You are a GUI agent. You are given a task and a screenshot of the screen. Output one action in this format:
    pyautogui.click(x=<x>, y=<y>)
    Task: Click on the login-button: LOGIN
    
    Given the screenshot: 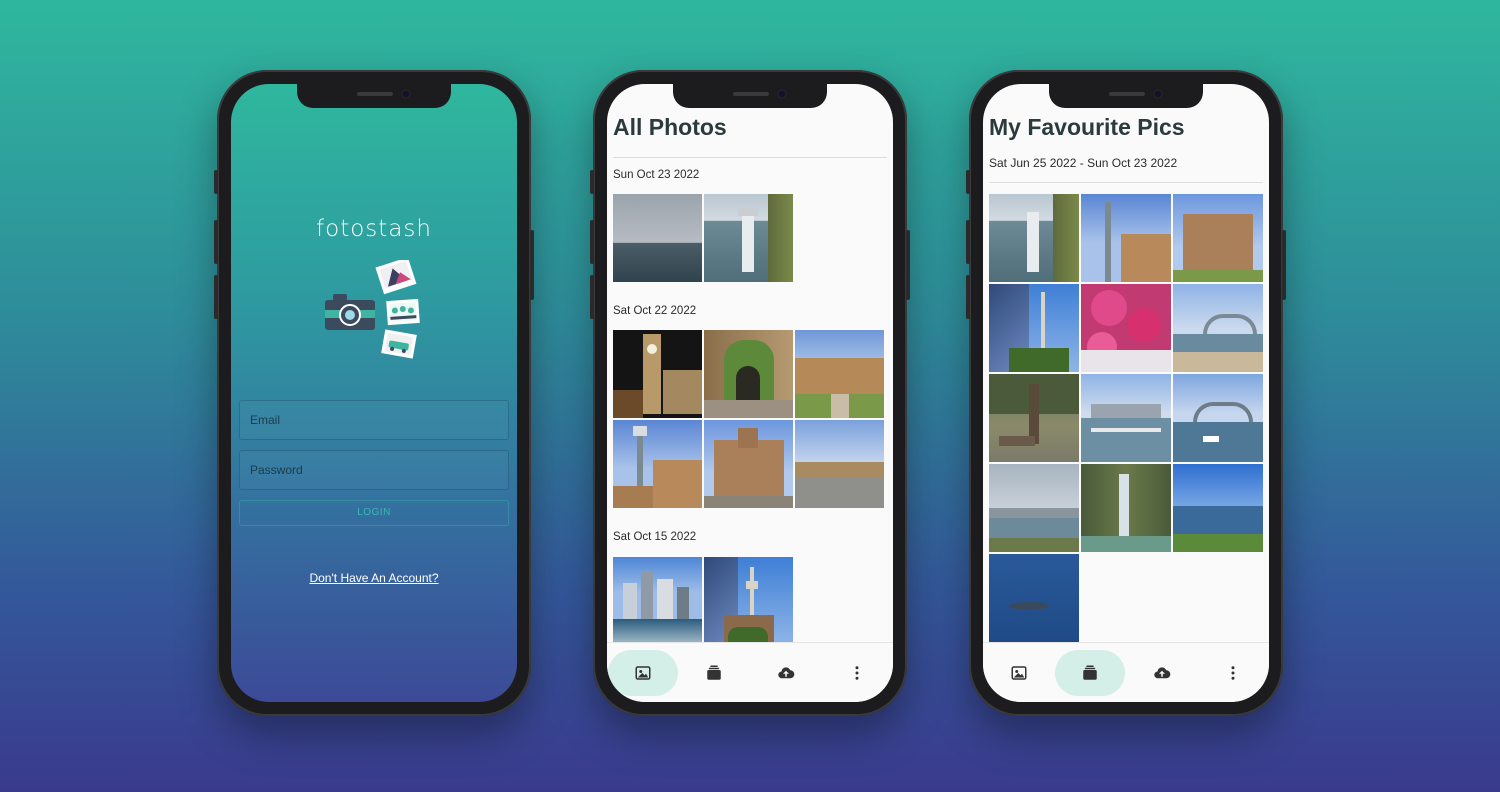 What is the action you would take?
    pyautogui.click(x=374, y=513)
    